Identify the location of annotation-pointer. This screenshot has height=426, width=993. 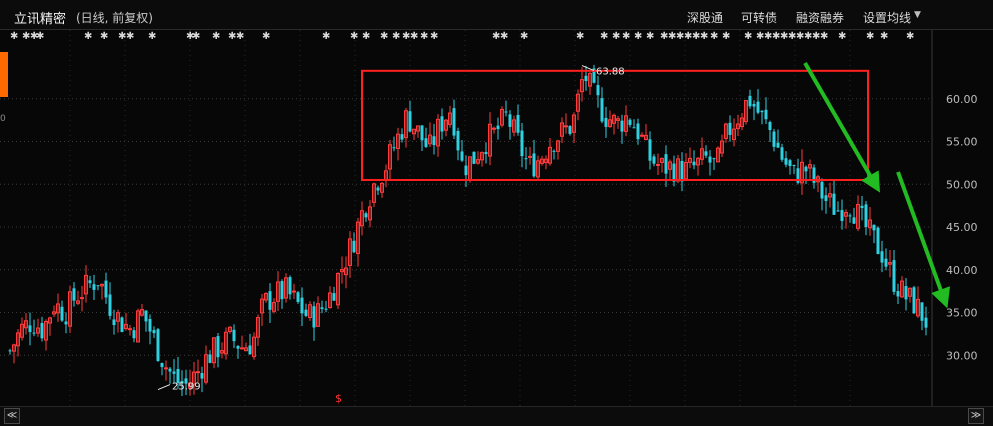
(164, 387).